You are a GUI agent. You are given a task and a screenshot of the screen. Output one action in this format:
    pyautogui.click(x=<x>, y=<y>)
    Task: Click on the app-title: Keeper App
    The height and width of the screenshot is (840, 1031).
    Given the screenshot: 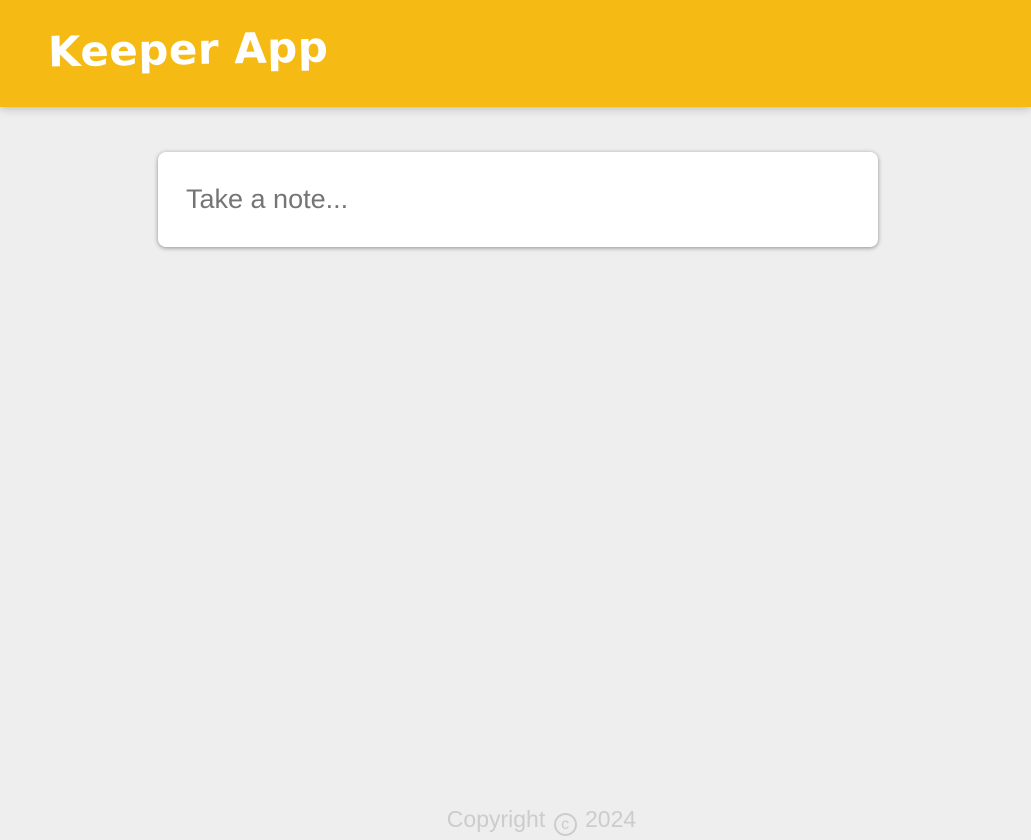 What is the action you would take?
    pyautogui.click(x=188, y=49)
    